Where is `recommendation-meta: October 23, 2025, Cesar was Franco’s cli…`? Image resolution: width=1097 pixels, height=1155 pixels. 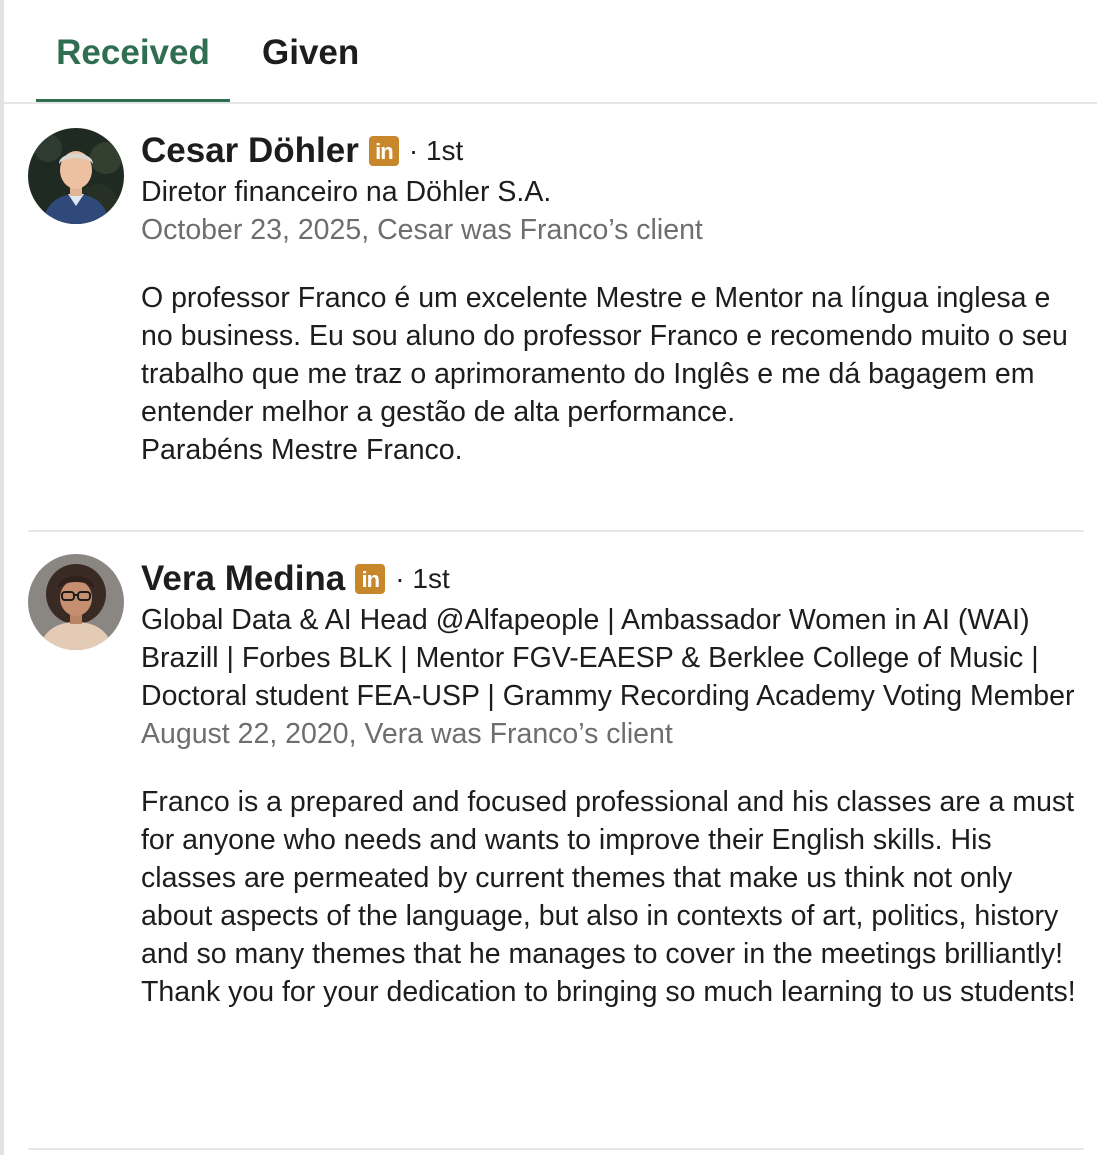
recommendation-meta: October 23, 2025, Cesar was Franco’s cli… is located at coordinates (422, 230).